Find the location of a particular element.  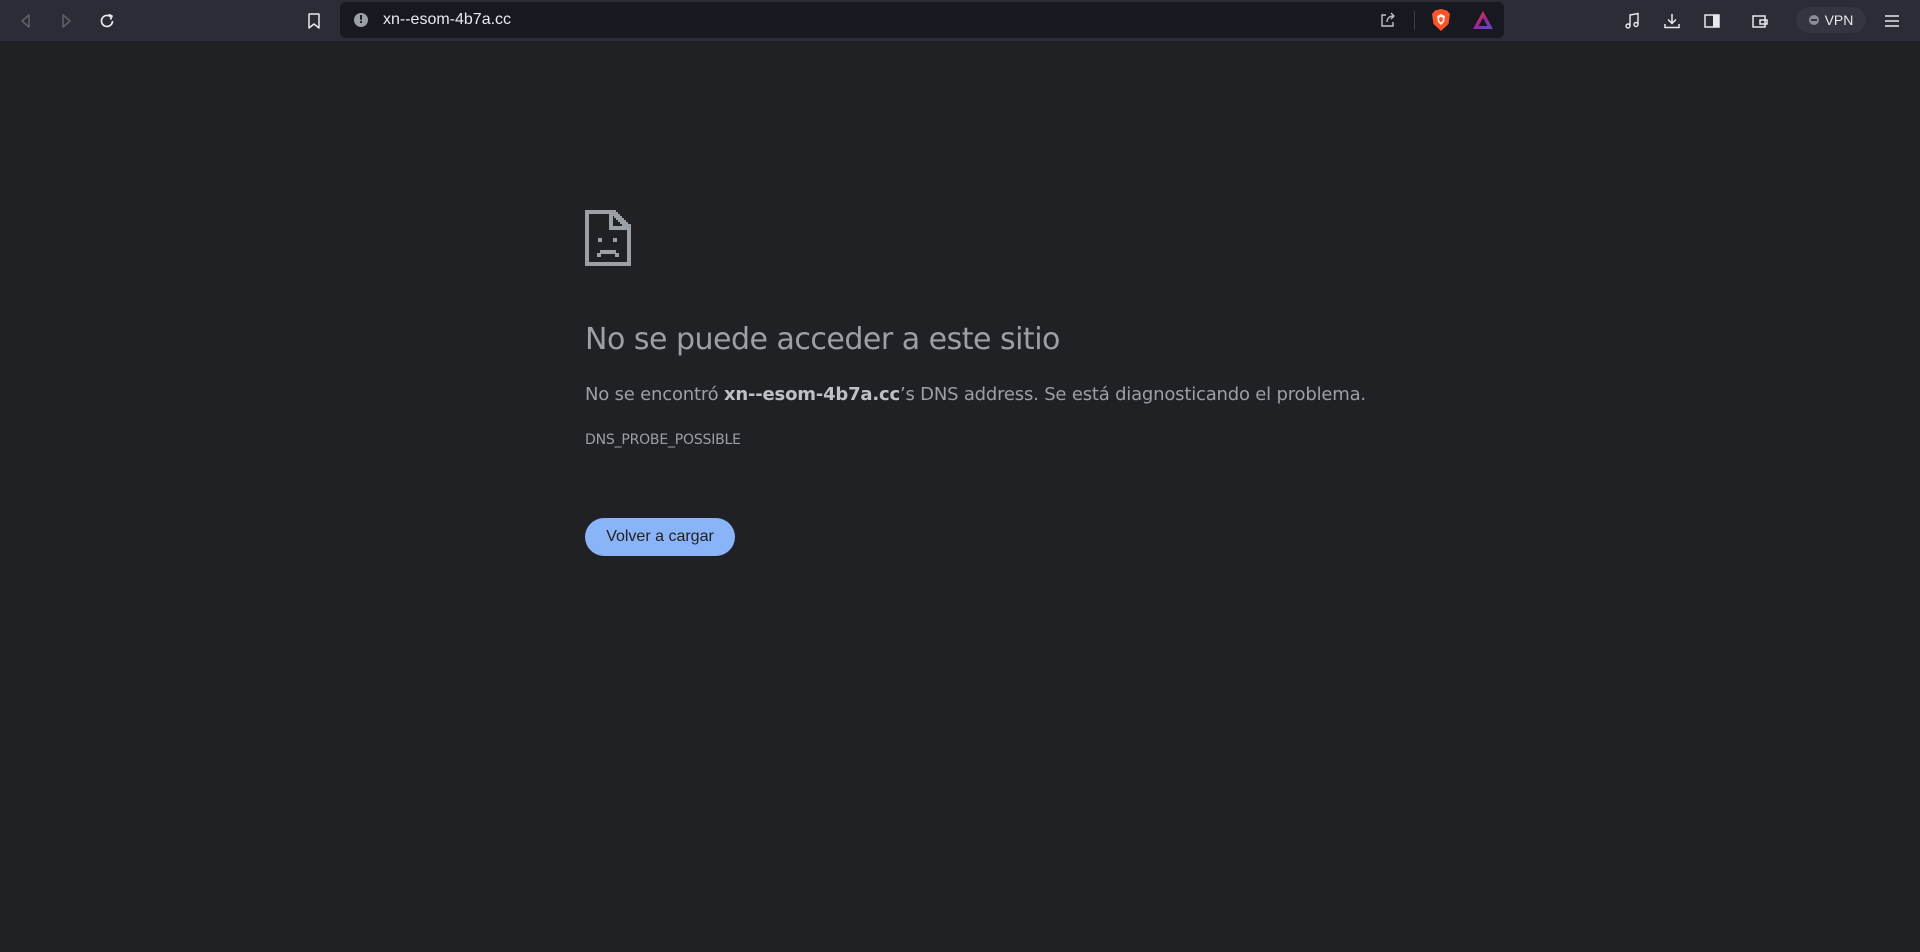

hamburger-menu-icon is located at coordinates (1892, 21).